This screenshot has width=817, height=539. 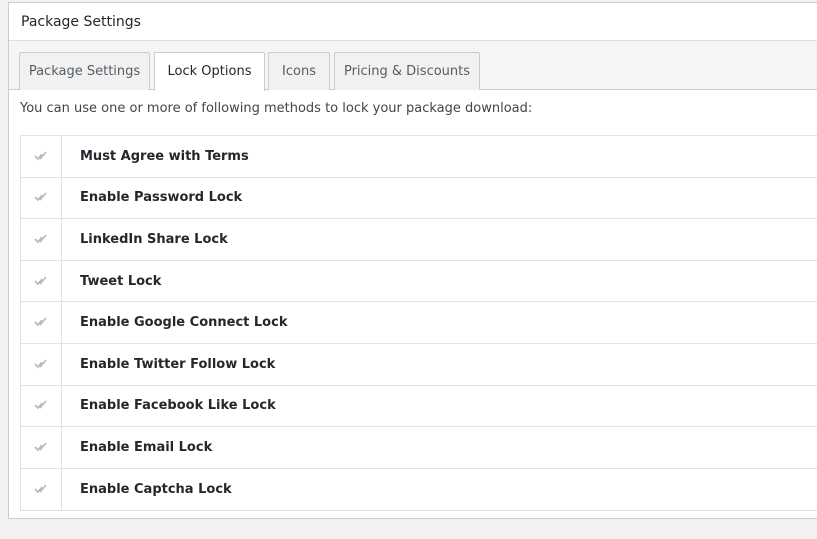 I want to click on lock-row-terms: Must Agree with Terms, so click(x=419, y=157).